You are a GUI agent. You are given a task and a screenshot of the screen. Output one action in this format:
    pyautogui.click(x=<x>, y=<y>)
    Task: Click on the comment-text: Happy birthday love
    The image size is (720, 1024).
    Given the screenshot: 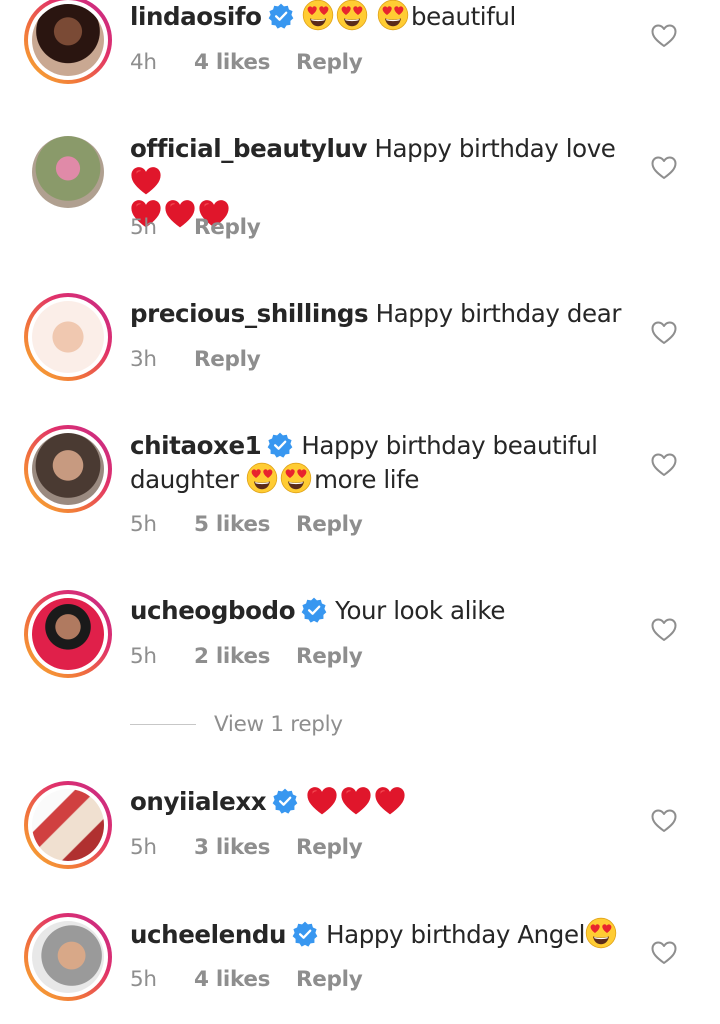 What is the action you would take?
    pyautogui.click(x=495, y=148)
    